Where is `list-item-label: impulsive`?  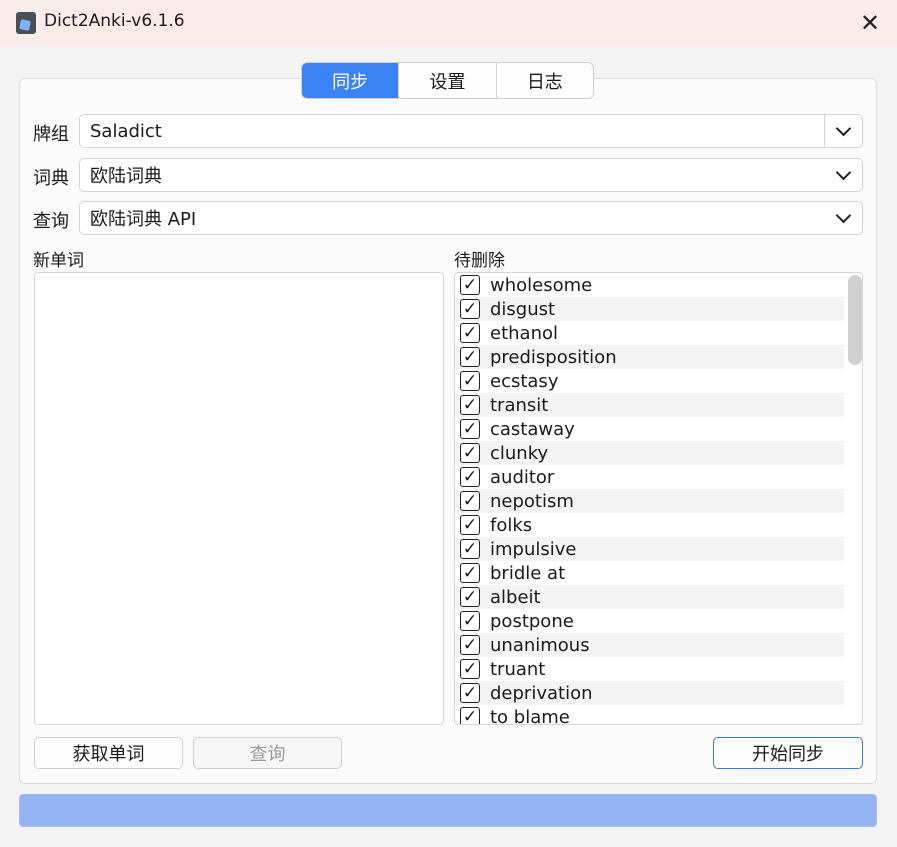 list-item-label: impulsive is located at coordinates (533, 549).